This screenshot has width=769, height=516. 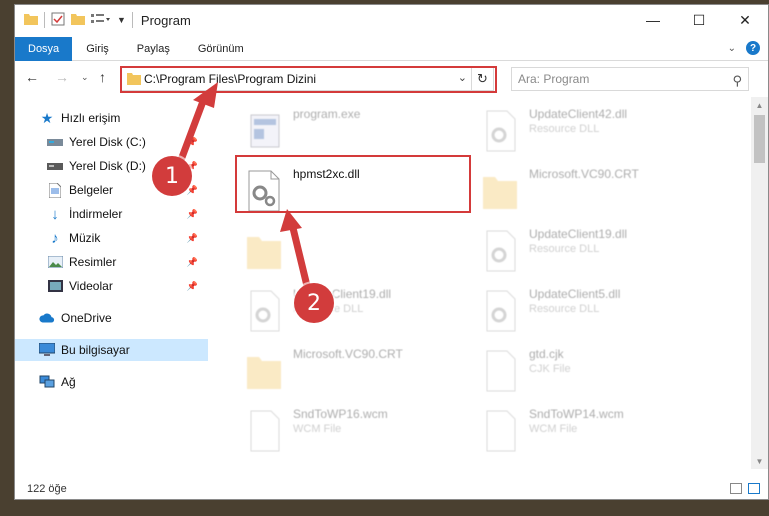 I want to click on sidebar-item-network: Ağ, so click(x=111, y=382).